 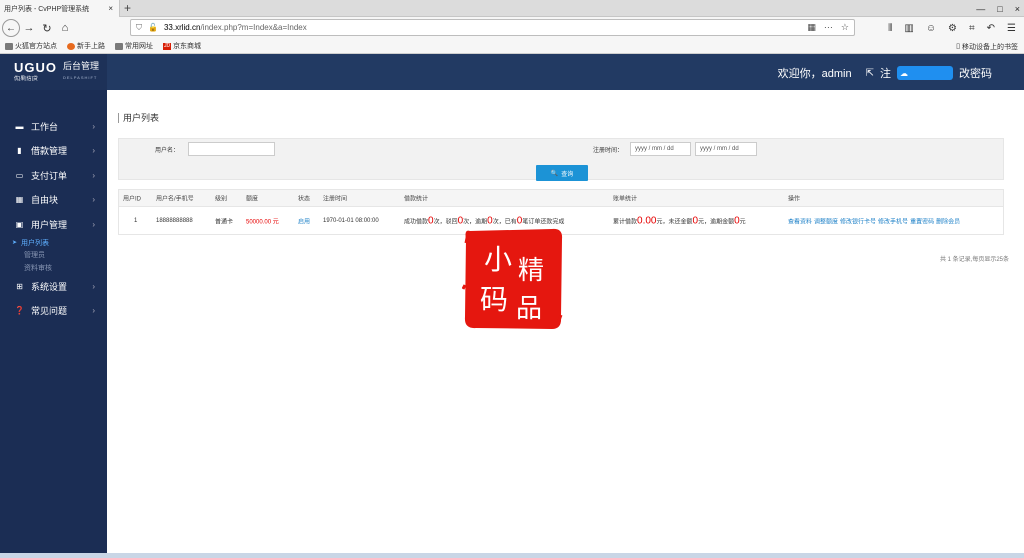 What do you see at coordinates (800, 220) in the screenshot?
I see `view-profile-link: 查看资料` at bounding box center [800, 220].